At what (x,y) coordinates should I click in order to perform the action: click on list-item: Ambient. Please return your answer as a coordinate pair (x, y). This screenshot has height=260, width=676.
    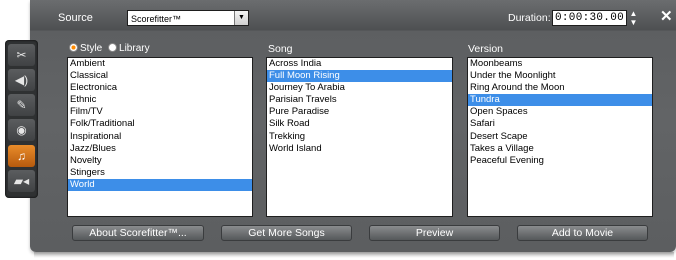
    Looking at the image, I should click on (160, 64).